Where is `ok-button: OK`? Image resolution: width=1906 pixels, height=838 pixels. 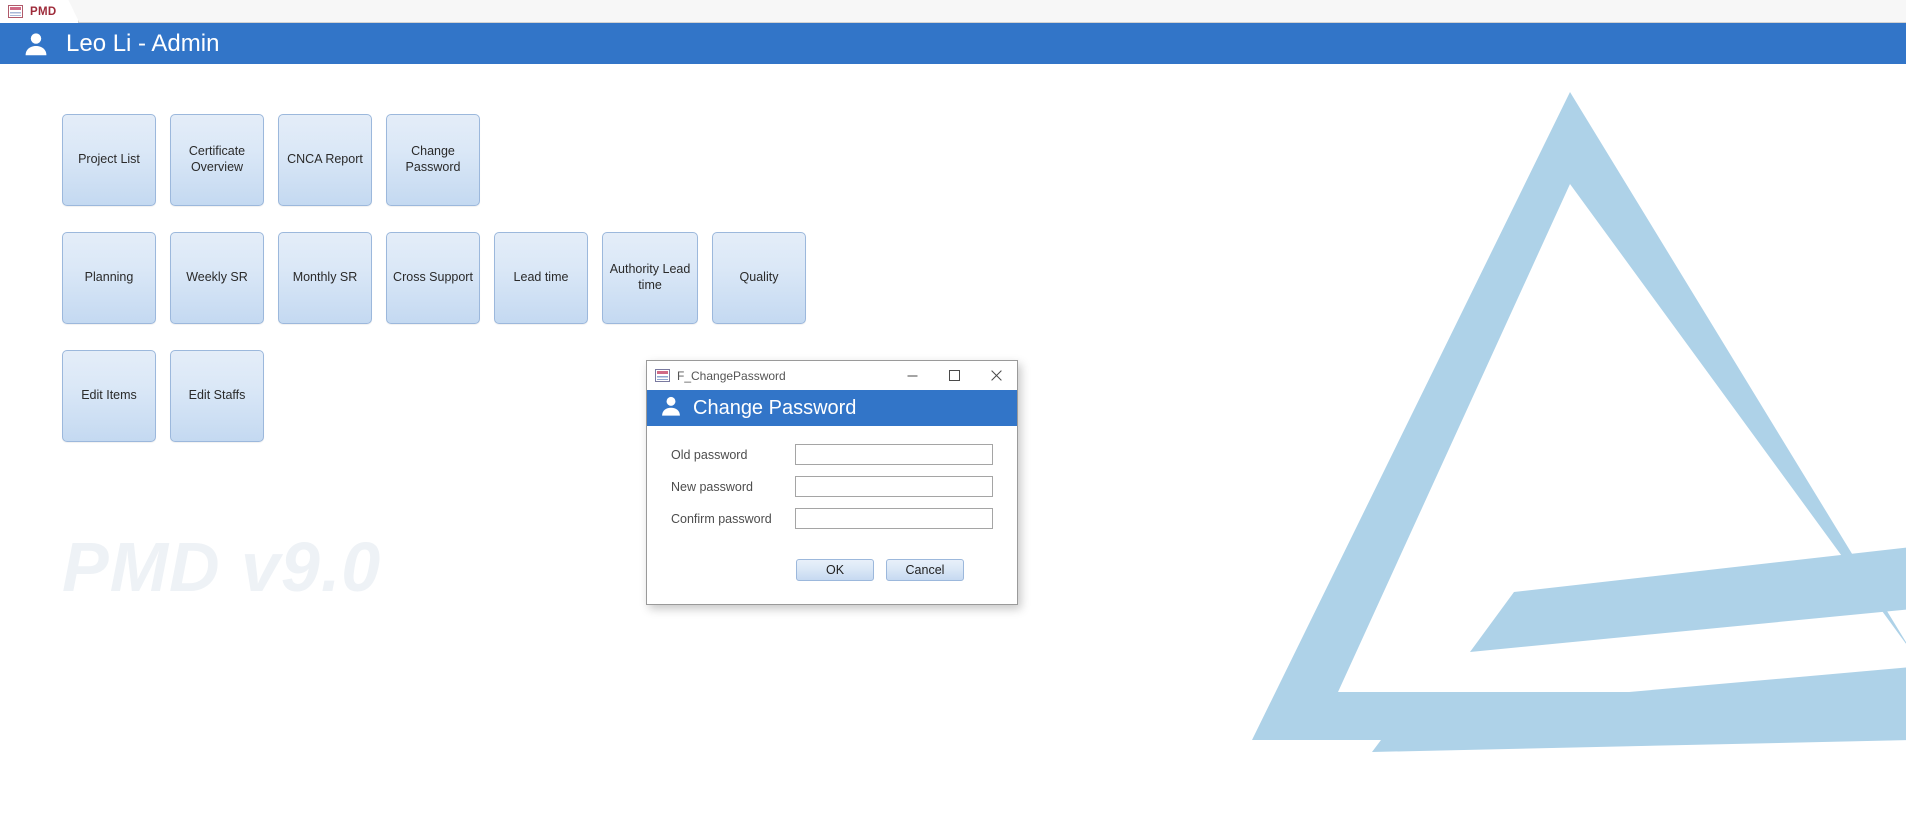 ok-button: OK is located at coordinates (835, 570).